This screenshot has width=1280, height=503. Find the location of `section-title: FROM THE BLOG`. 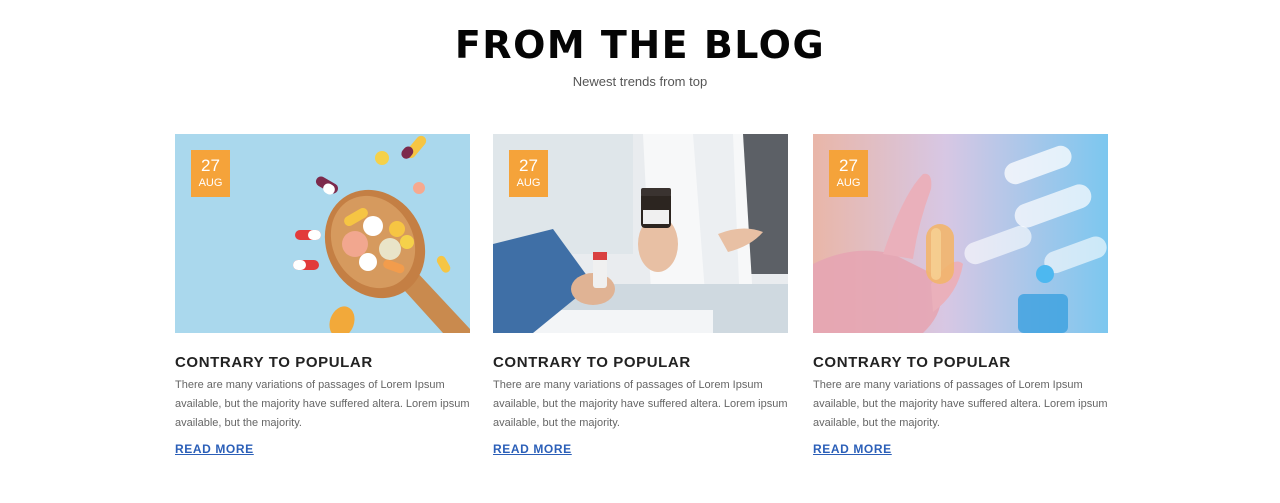

section-title: FROM THE BLOG is located at coordinates (640, 45).